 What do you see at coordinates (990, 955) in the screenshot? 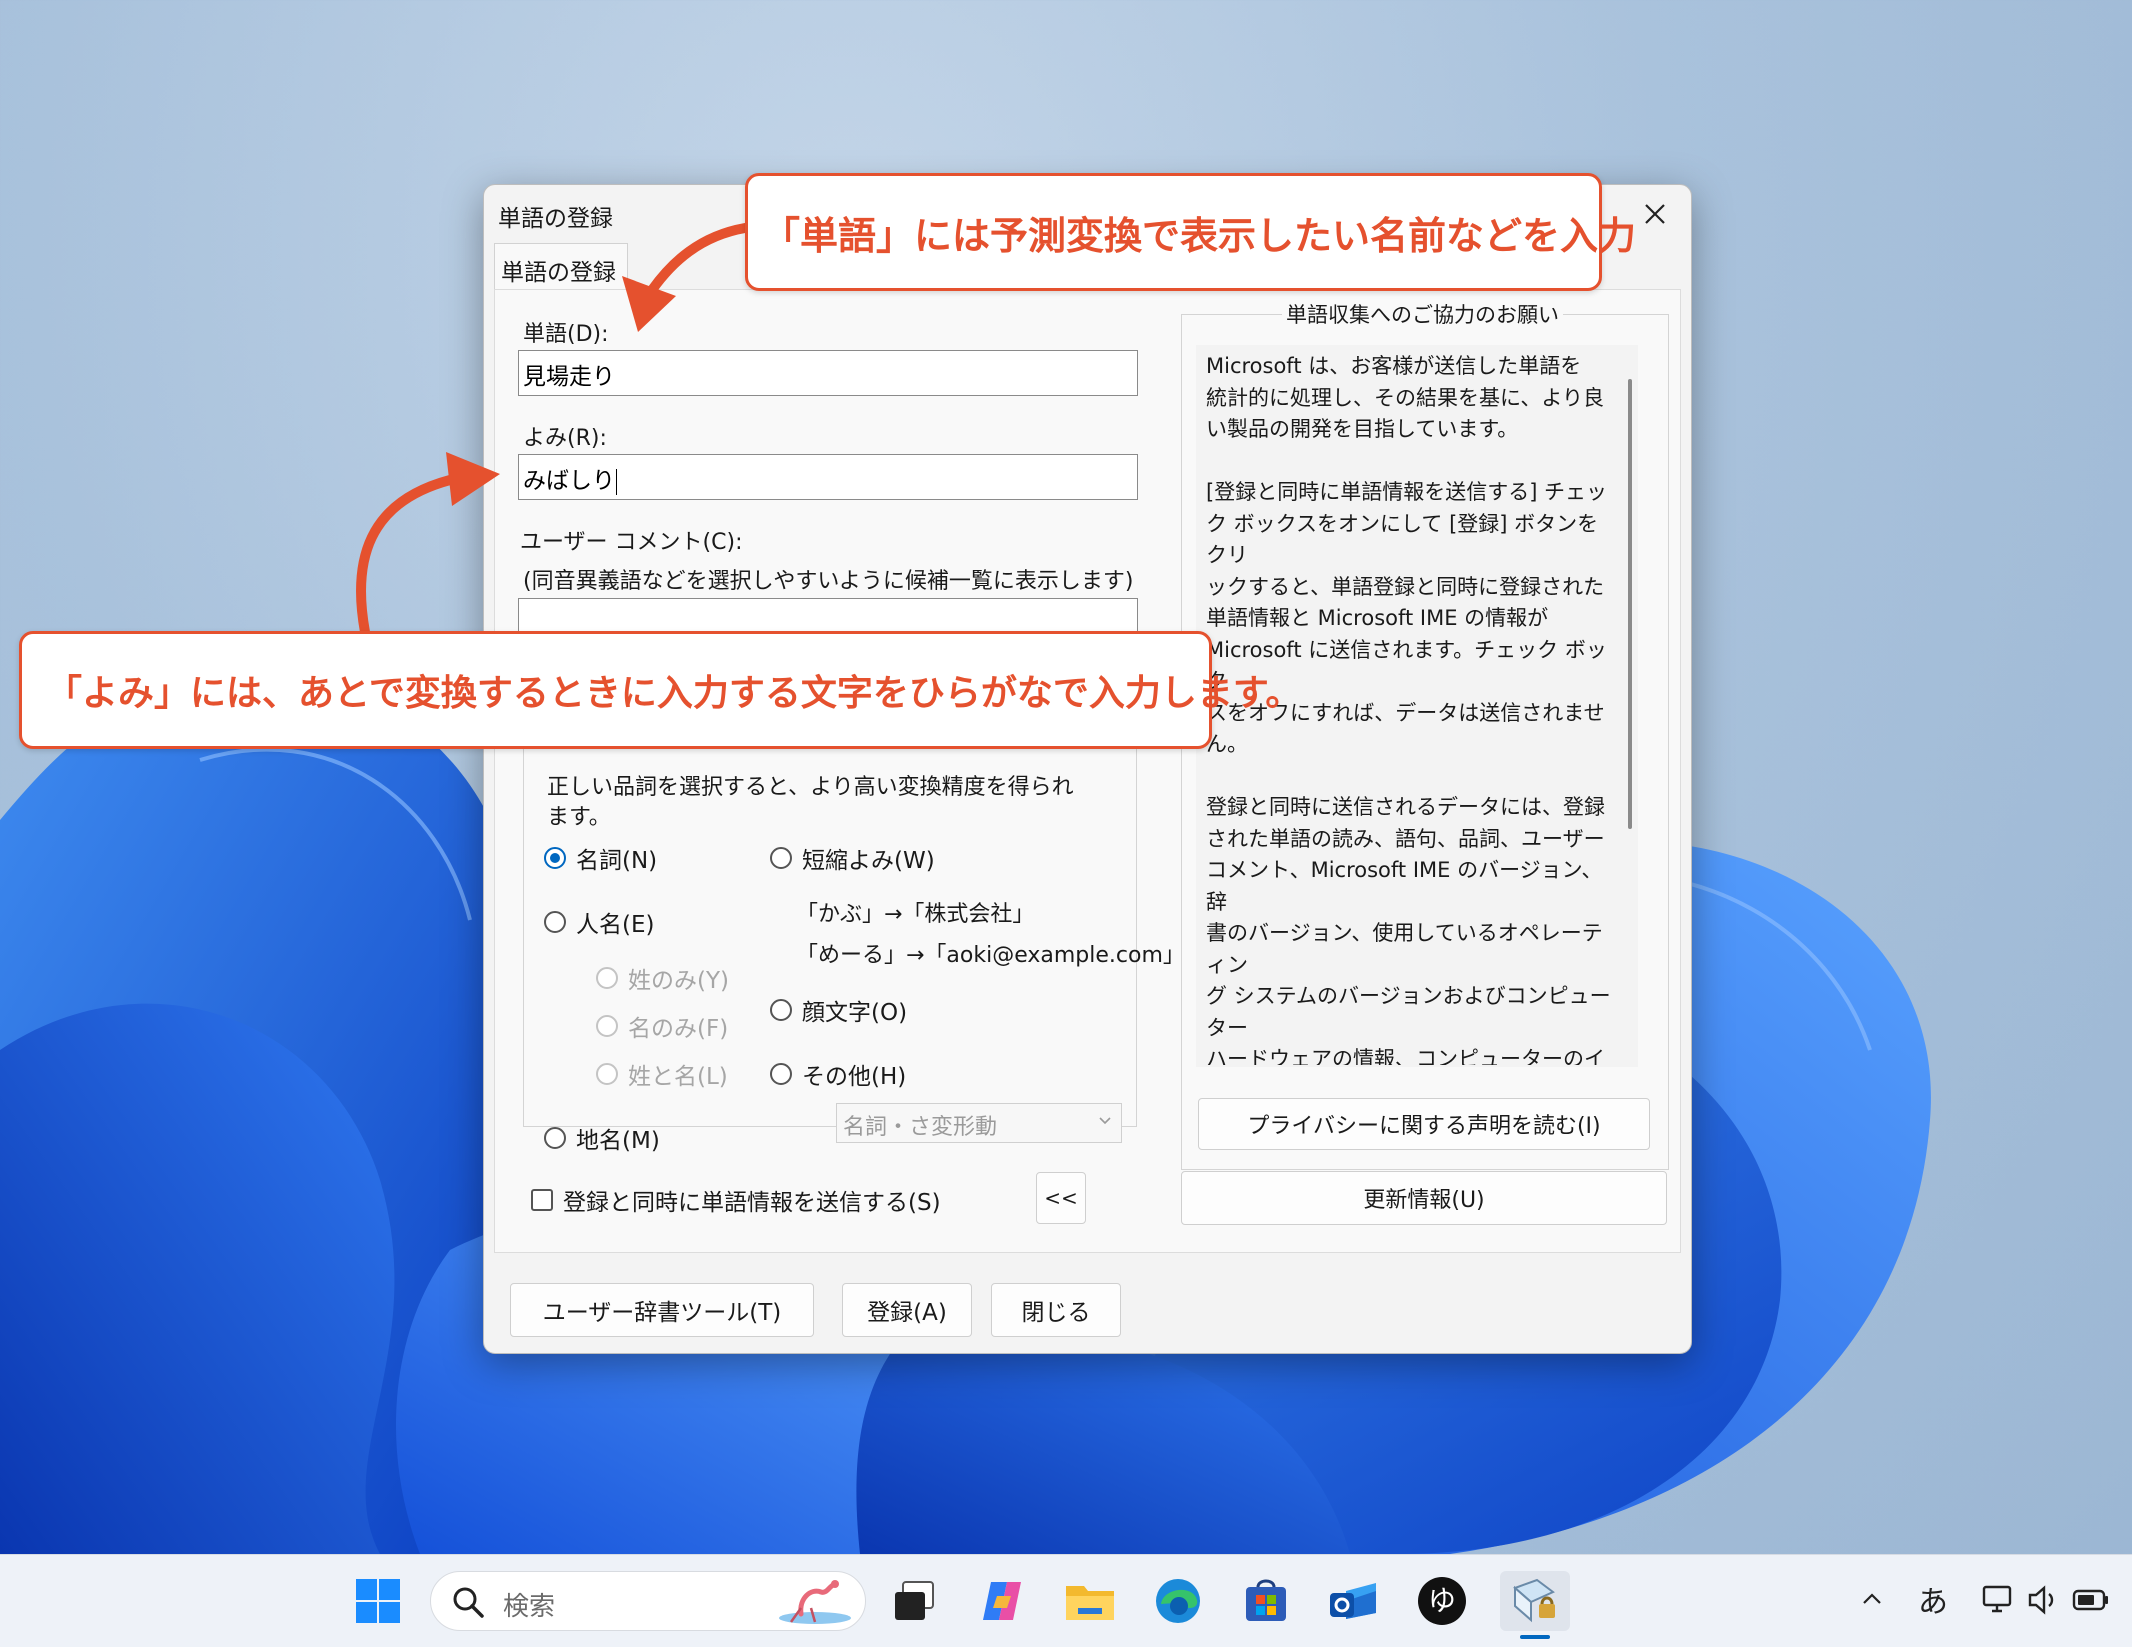
I see `short-example-2: 「めーる」→「aoki@example.com」` at bounding box center [990, 955].